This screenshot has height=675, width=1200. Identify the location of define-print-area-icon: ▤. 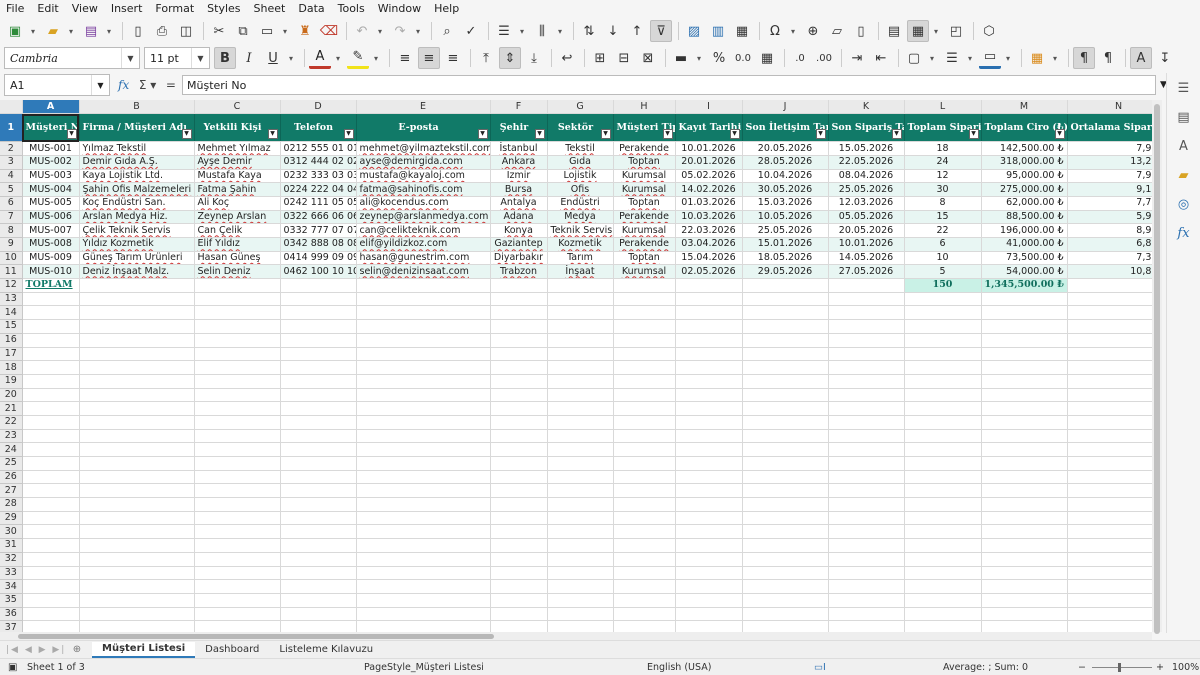
(894, 31).